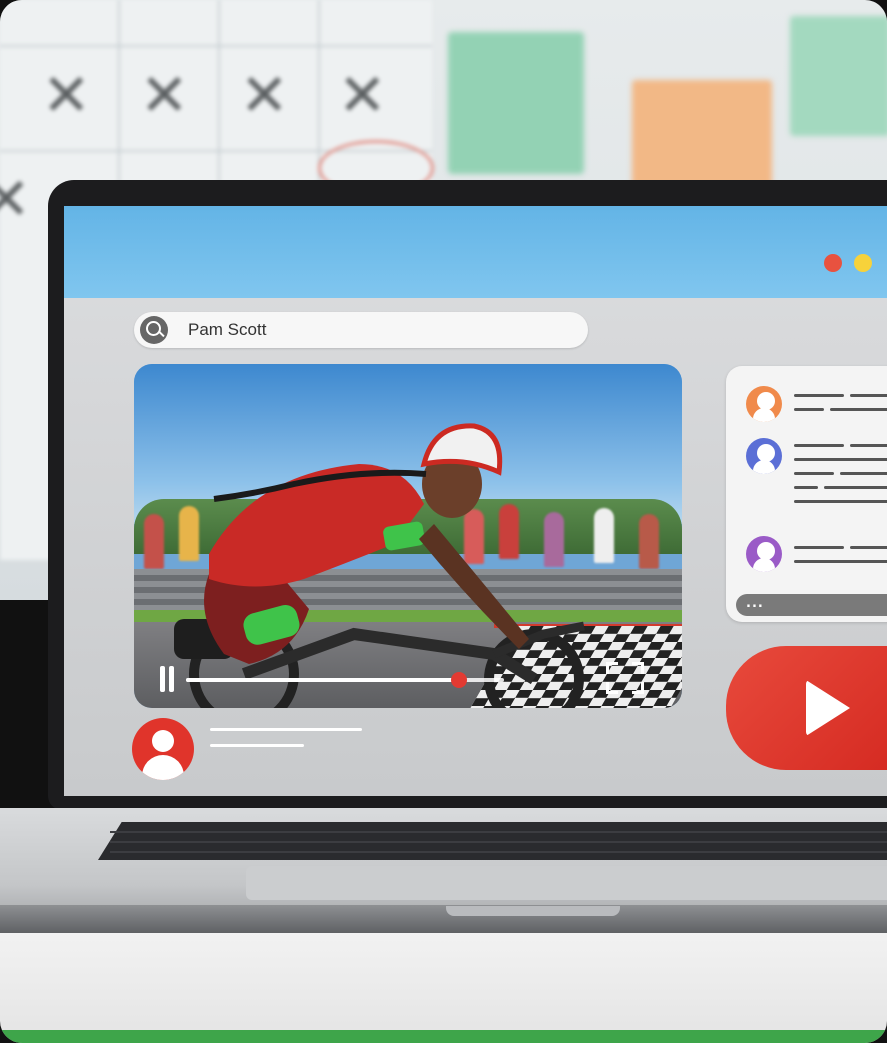 This screenshot has height=1043, width=887. I want to click on search-icon, so click(154, 330).